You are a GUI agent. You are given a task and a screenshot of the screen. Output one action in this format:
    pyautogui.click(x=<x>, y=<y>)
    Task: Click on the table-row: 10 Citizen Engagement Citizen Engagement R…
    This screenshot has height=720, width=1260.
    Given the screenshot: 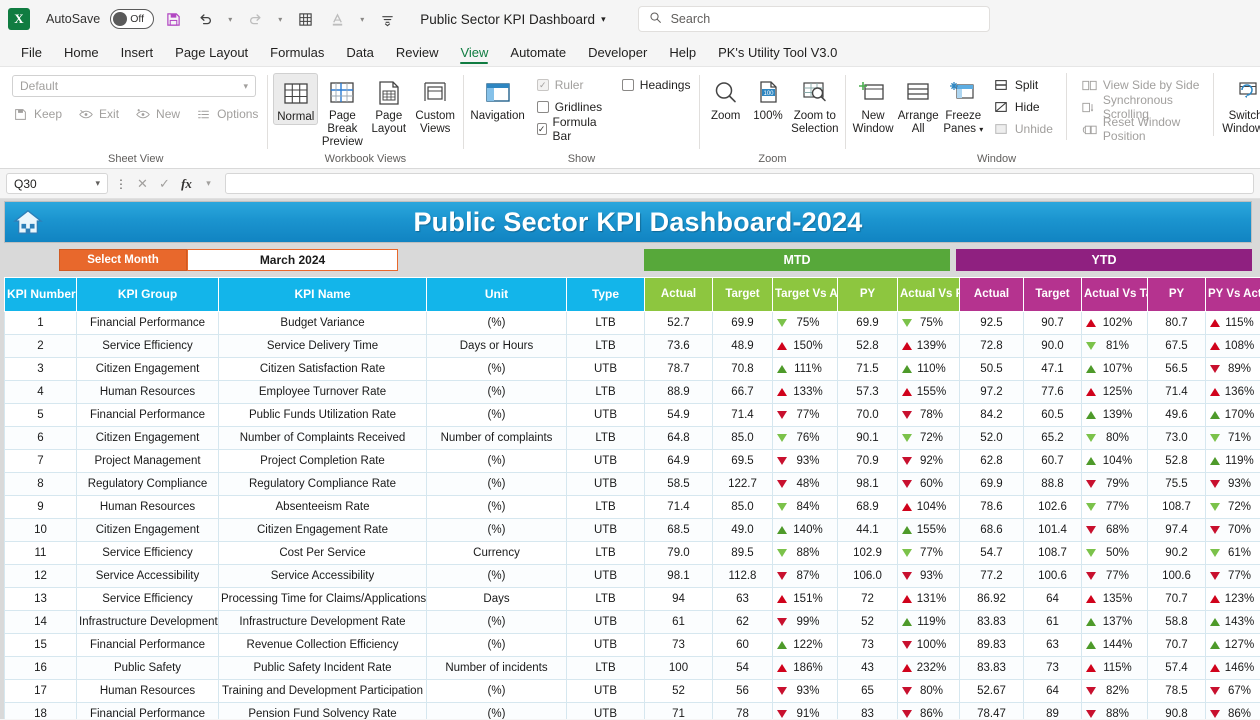 What is the action you would take?
    pyautogui.click(x=632, y=530)
    